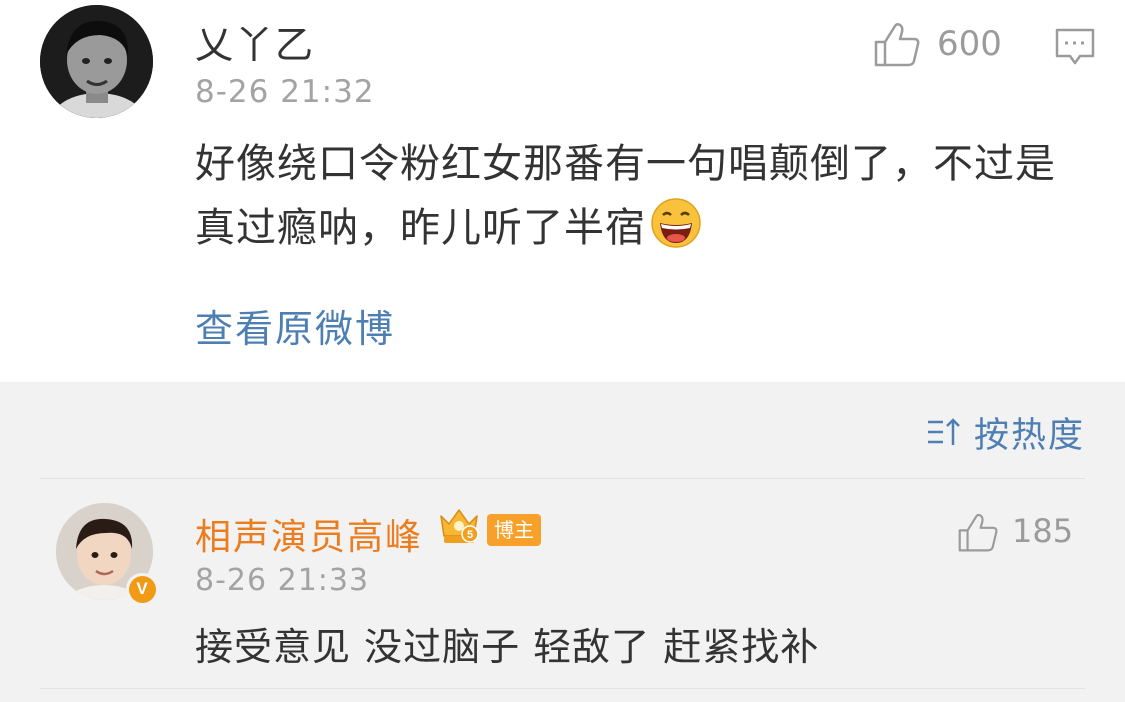 The image size is (1125, 702). What do you see at coordinates (944, 432) in the screenshot?
I see `sort-icon` at bounding box center [944, 432].